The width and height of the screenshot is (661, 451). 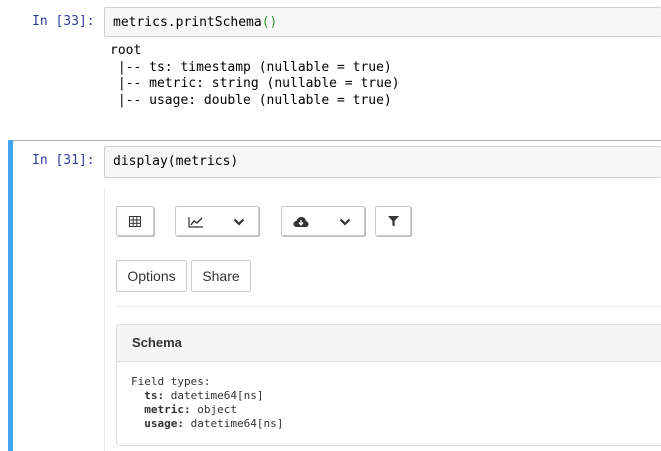 What do you see at coordinates (301, 222) in the screenshot?
I see `cloud-download-icon` at bounding box center [301, 222].